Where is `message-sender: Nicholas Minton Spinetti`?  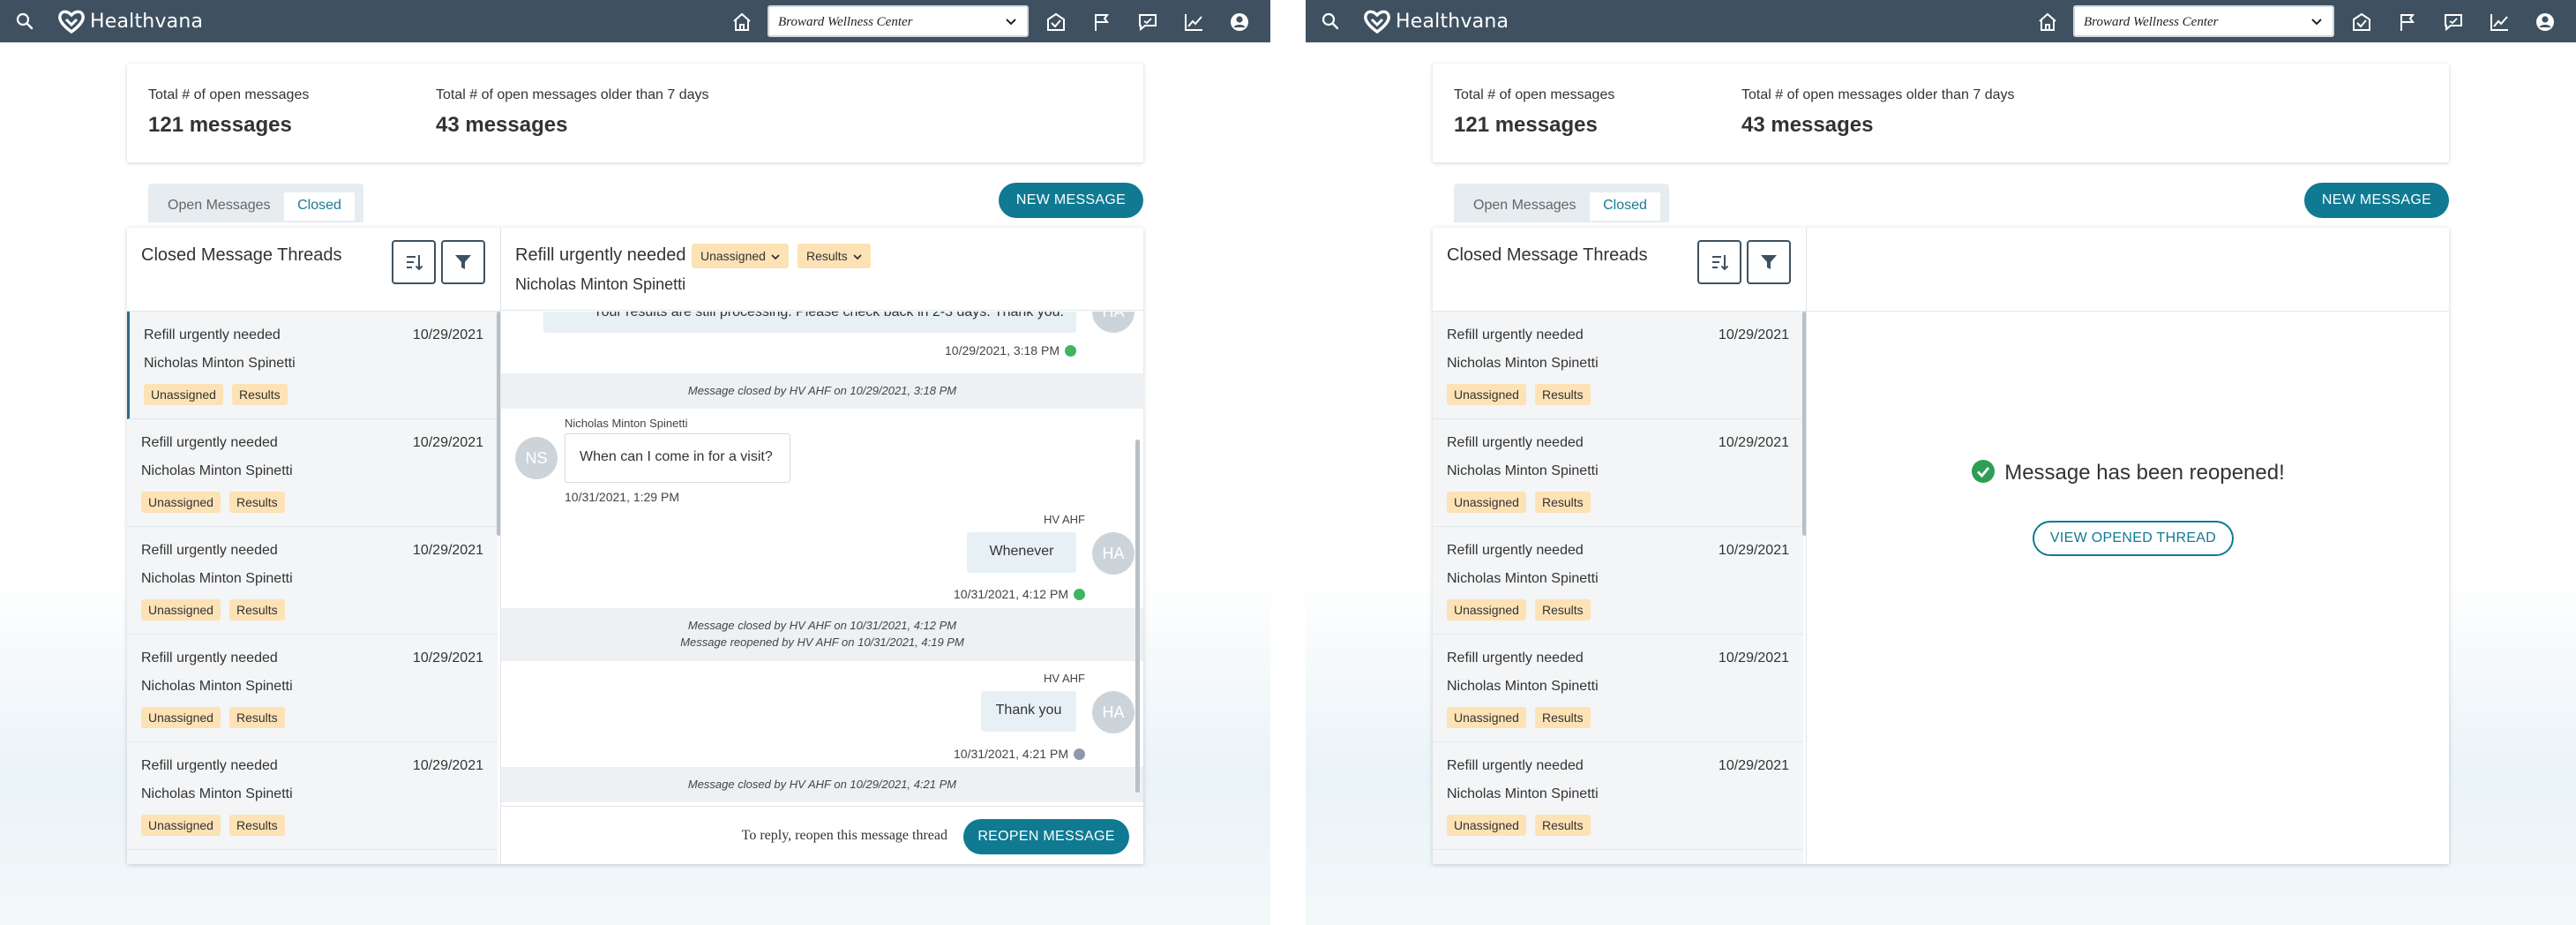 message-sender: Nicholas Minton Spinetti is located at coordinates (626, 423).